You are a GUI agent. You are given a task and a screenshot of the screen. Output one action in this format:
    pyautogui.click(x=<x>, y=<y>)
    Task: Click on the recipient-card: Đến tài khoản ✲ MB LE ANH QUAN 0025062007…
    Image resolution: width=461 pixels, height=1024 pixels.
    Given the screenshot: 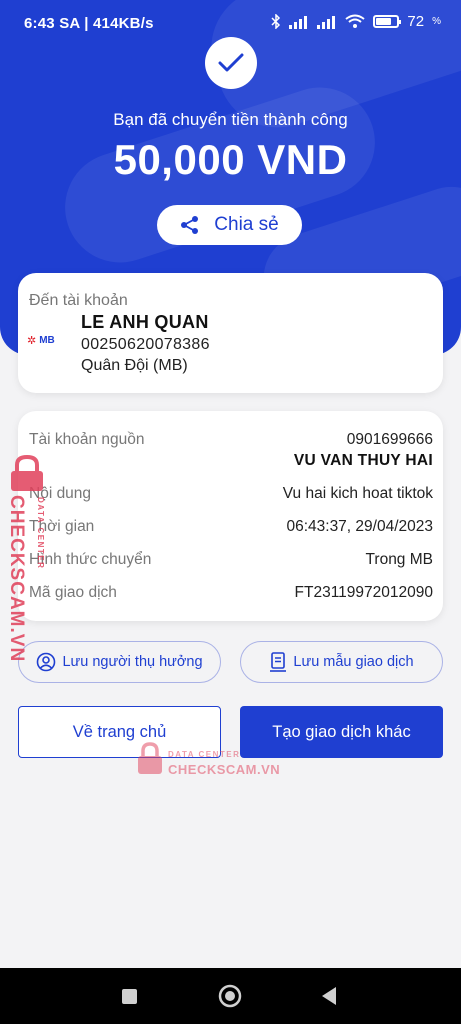 What is the action you would take?
    pyautogui.click(x=230, y=333)
    